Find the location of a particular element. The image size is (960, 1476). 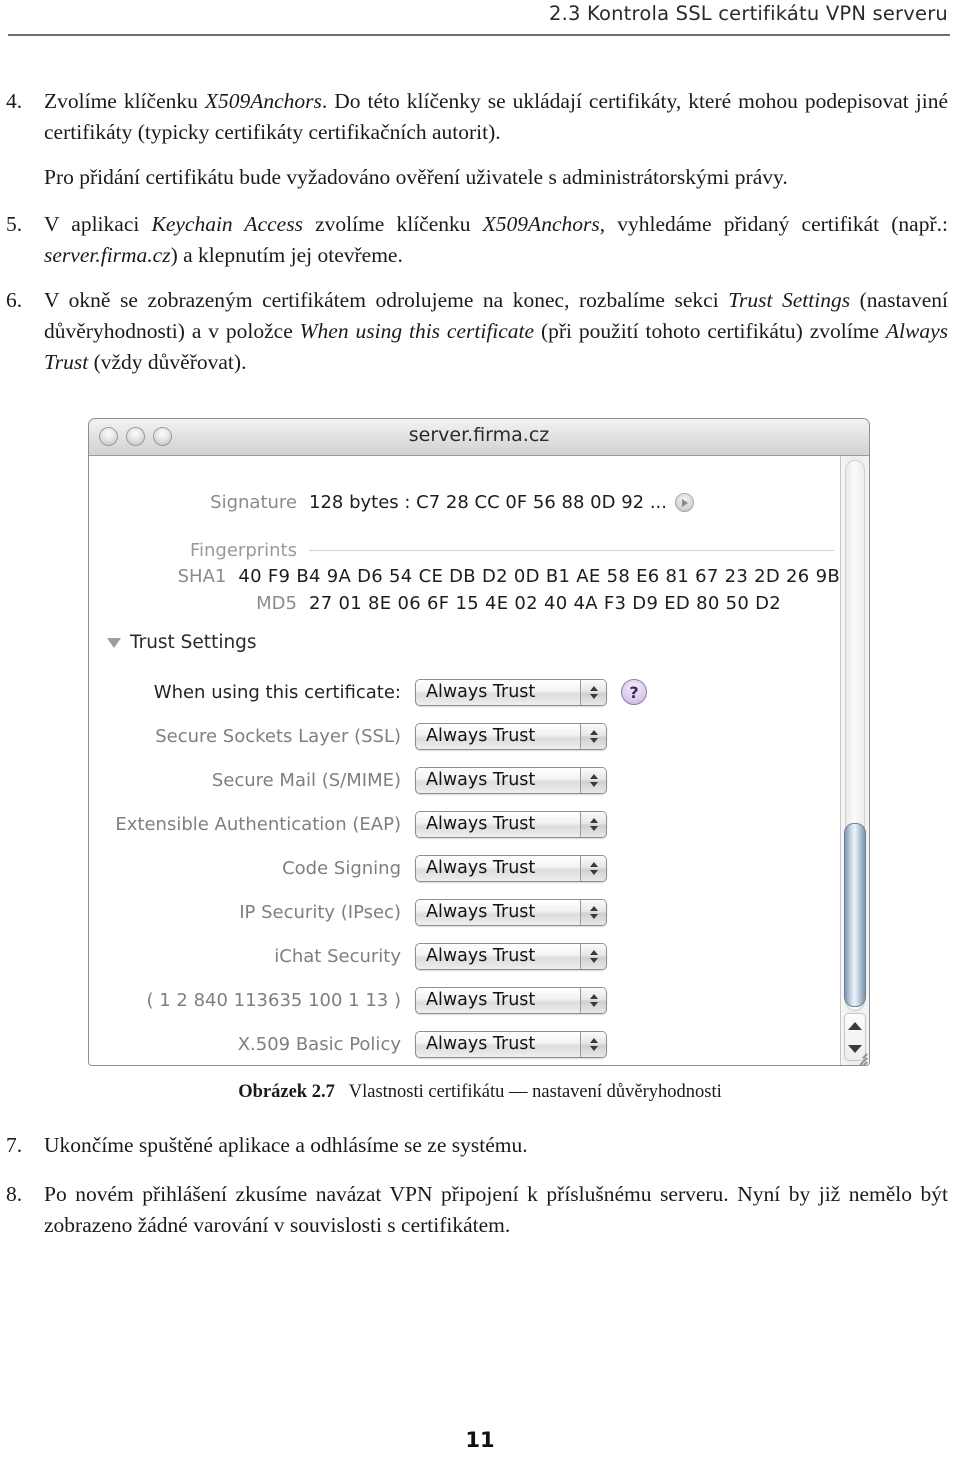

trust-settings-label: Trust Settings is located at coordinates (193, 642).